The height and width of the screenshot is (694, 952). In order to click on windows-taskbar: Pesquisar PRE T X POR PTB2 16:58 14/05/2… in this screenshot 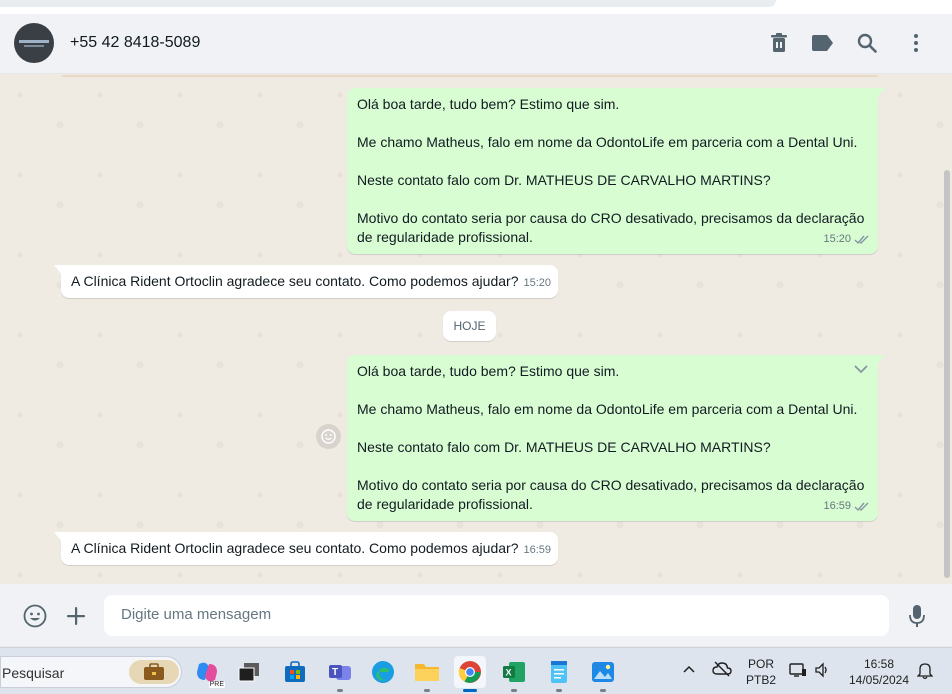, I will do `click(476, 670)`.